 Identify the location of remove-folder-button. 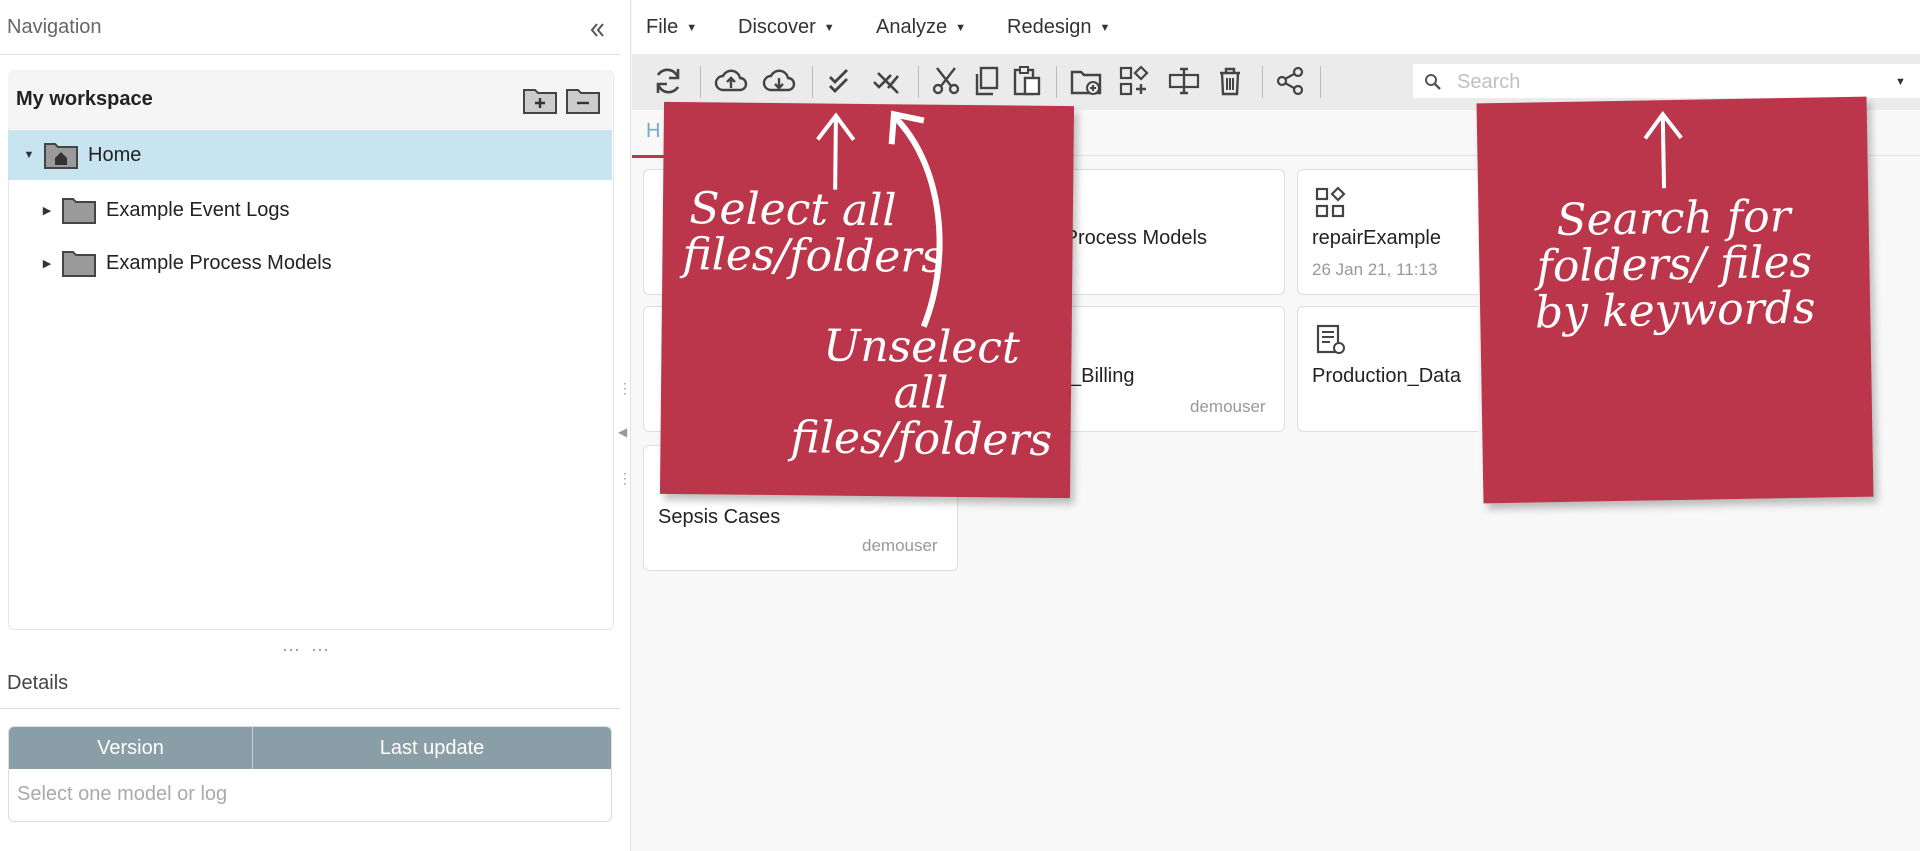
(583, 100).